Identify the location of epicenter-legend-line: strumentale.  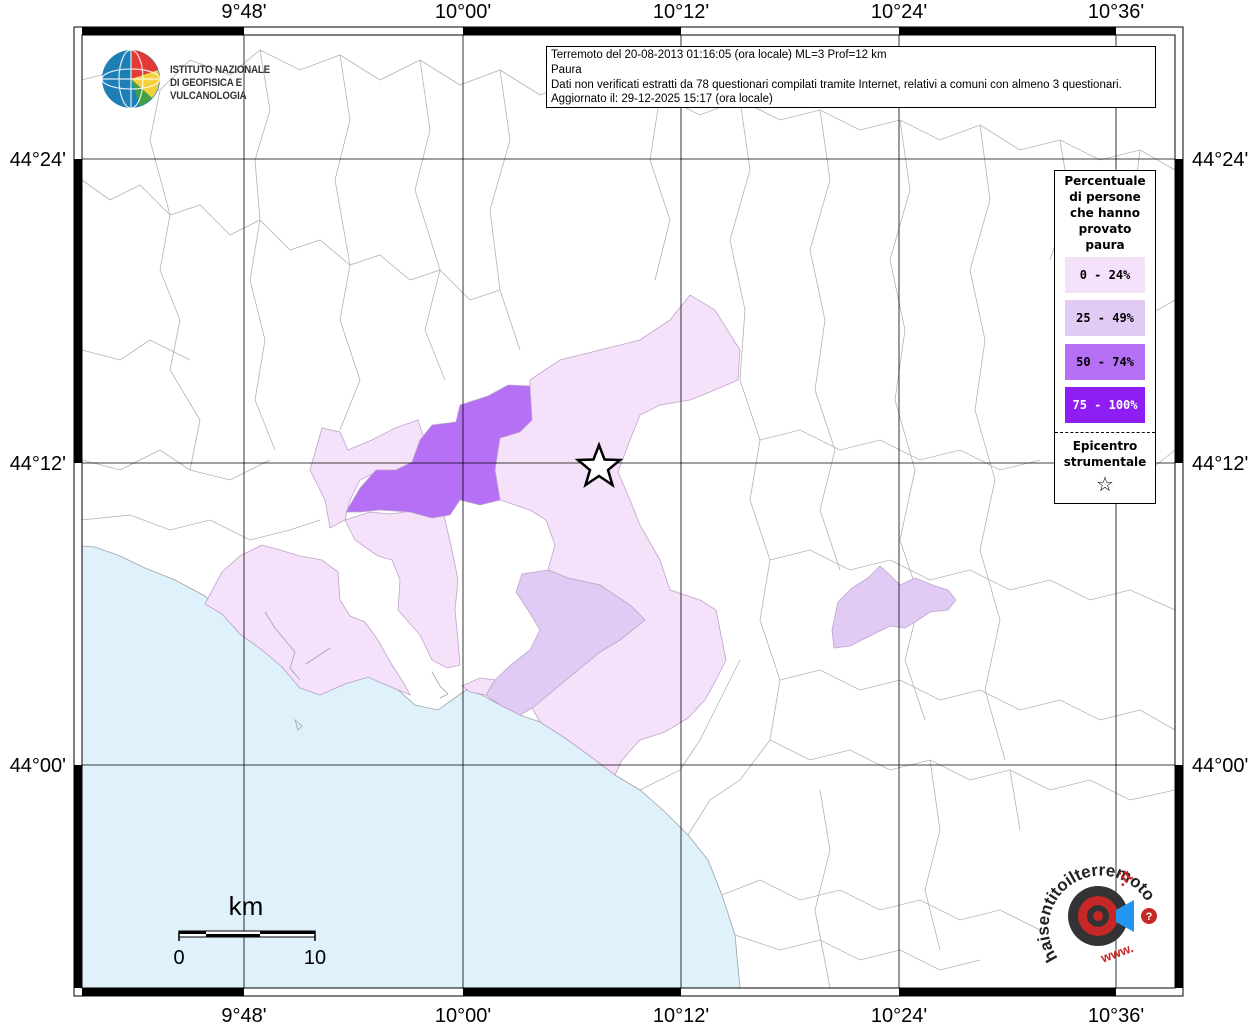
(1105, 462).